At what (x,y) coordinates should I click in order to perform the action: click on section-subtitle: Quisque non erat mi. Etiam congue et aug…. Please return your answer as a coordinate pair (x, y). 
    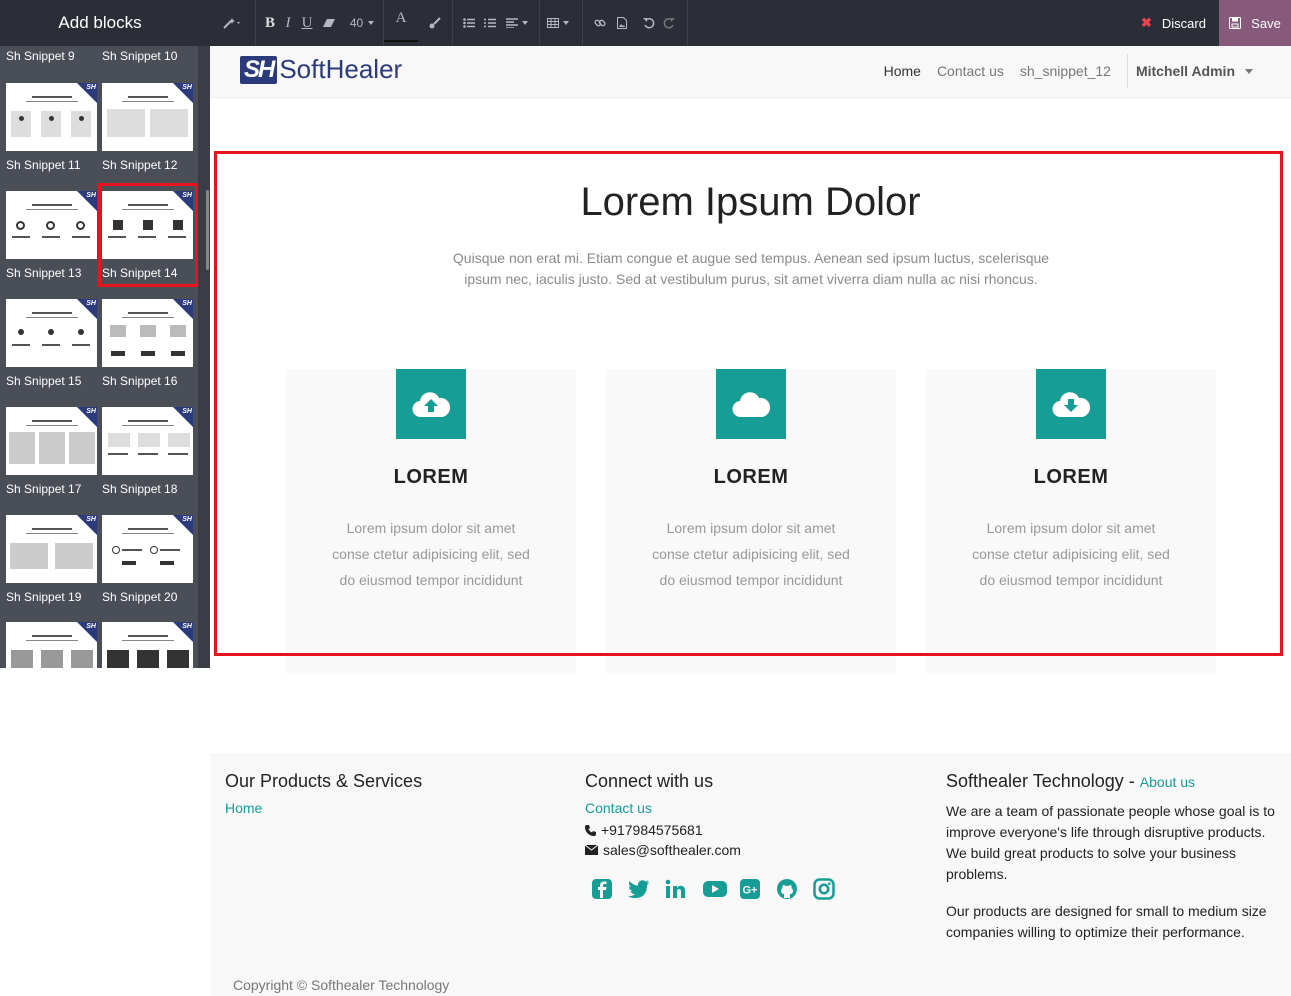
    Looking at the image, I should click on (751, 268).